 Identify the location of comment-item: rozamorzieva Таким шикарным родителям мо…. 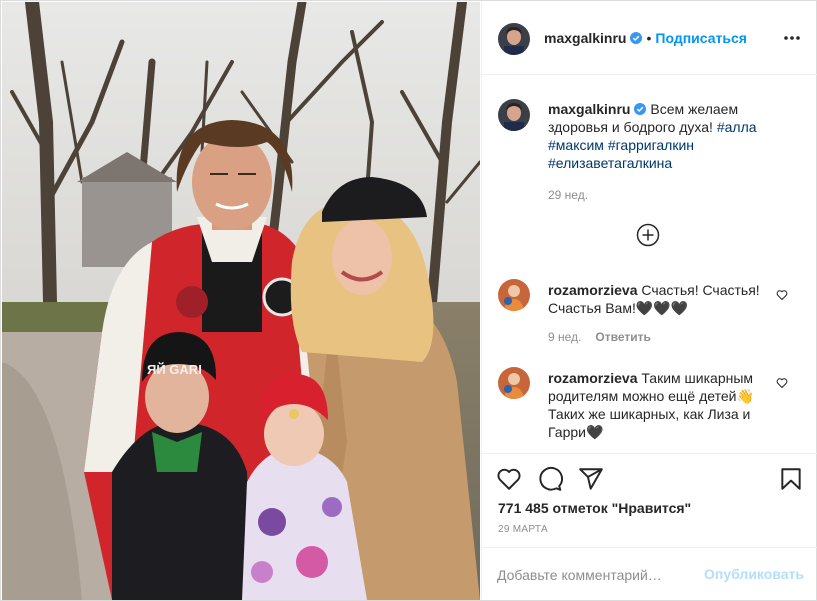
(663, 405).